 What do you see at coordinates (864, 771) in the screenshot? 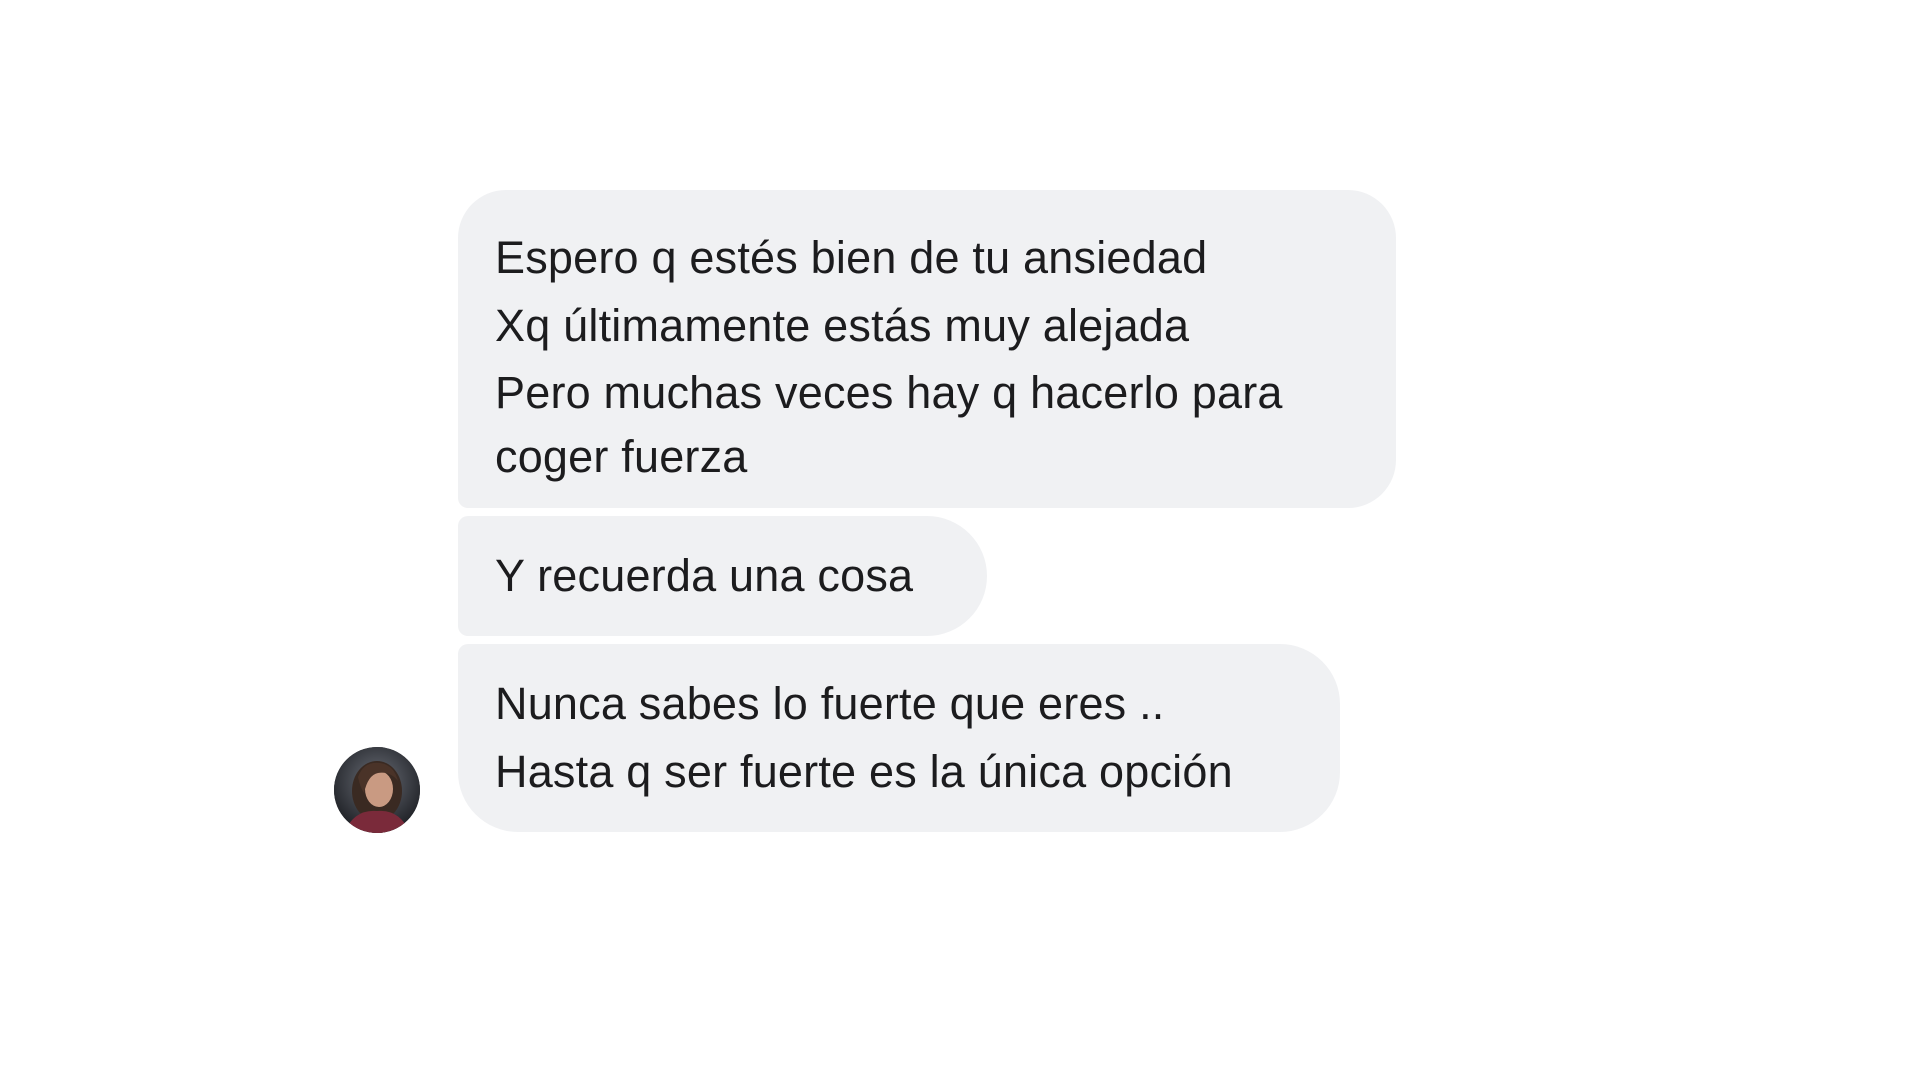
I see `message-text-line: Hasta q ser fuerte es la única opción` at bounding box center [864, 771].